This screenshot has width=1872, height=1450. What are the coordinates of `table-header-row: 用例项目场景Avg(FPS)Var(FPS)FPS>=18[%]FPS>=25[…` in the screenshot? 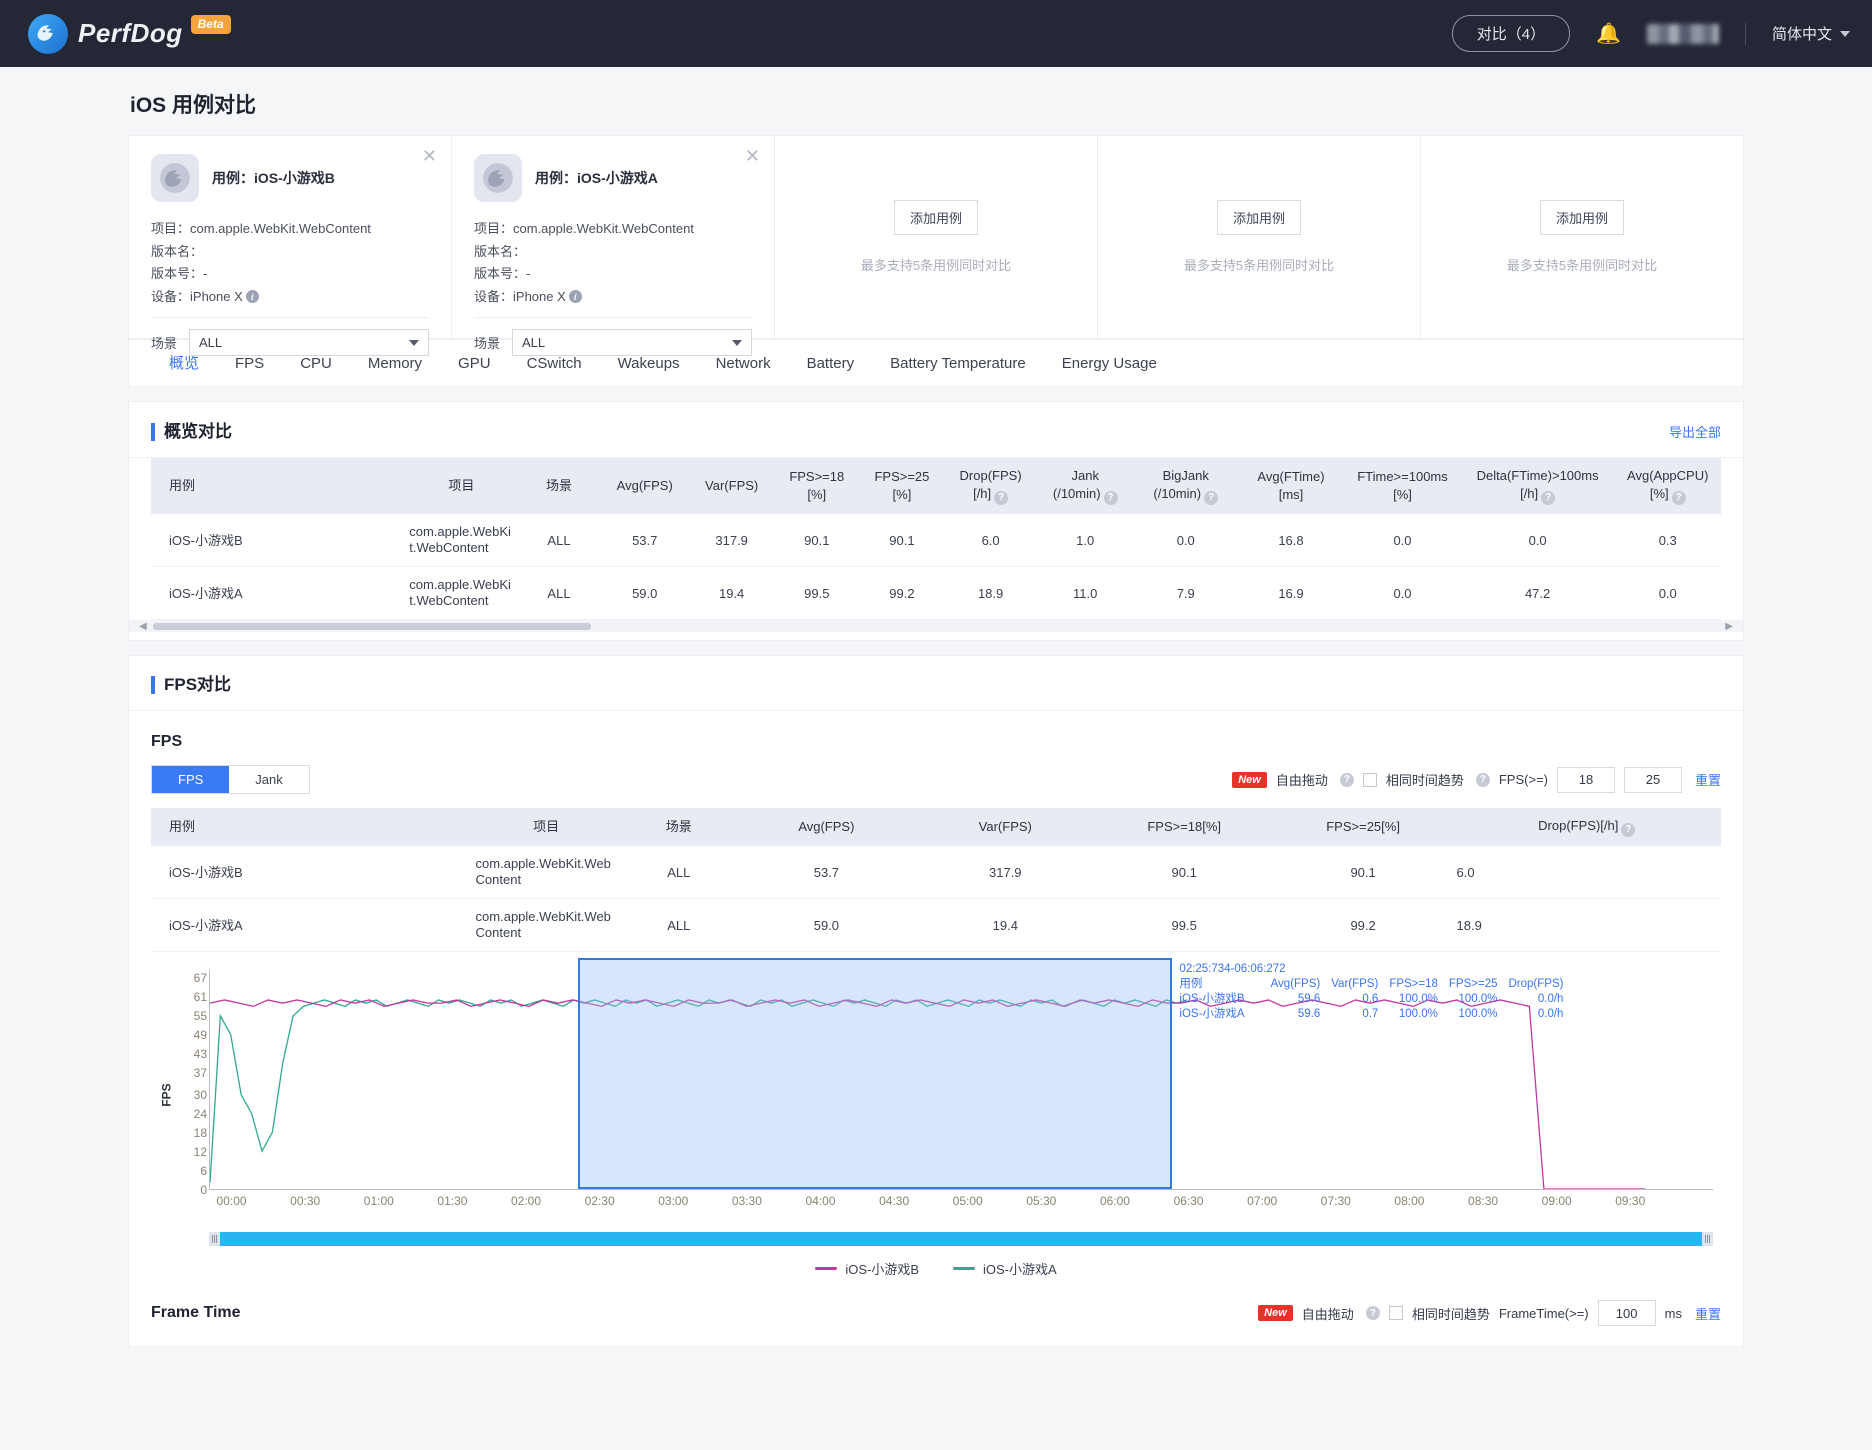 It's located at (936, 486).